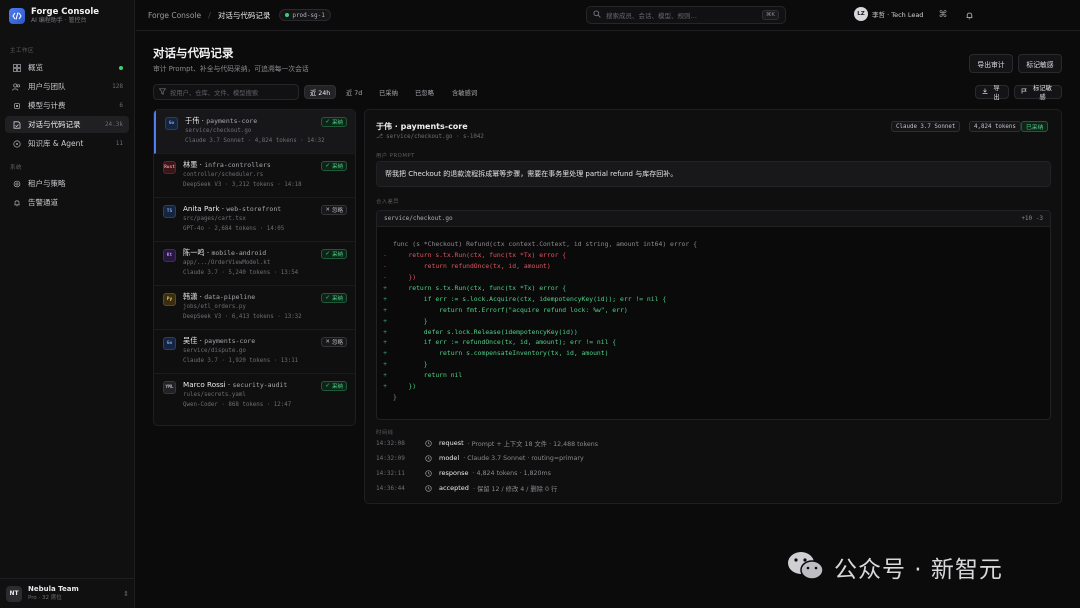 This screenshot has width=1080, height=608. Describe the element at coordinates (1032, 218) in the screenshot. I see `diff-stat: +10 -3` at that location.